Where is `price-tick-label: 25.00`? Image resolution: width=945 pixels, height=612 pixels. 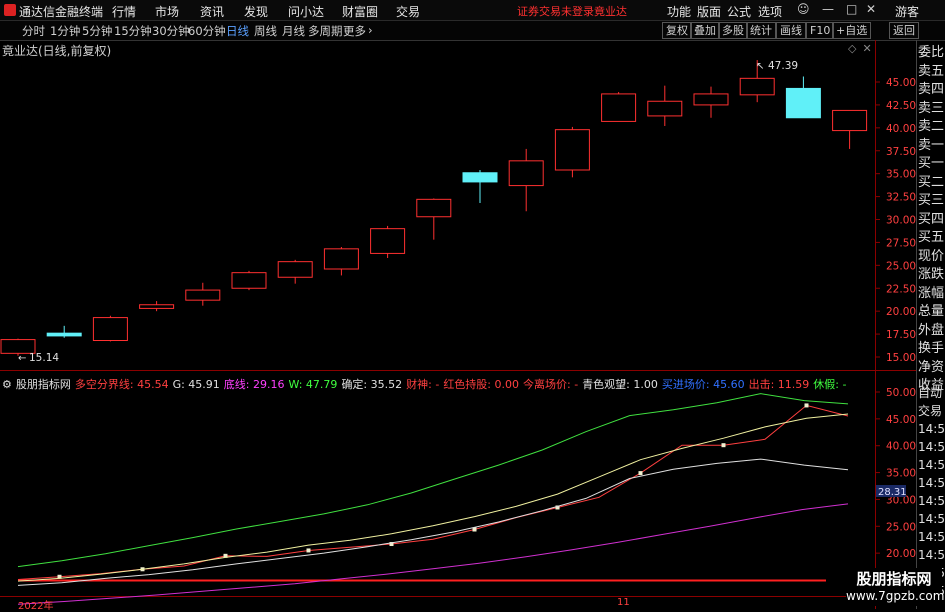
price-tick-label: 25.00 is located at coordinates (901, 266).